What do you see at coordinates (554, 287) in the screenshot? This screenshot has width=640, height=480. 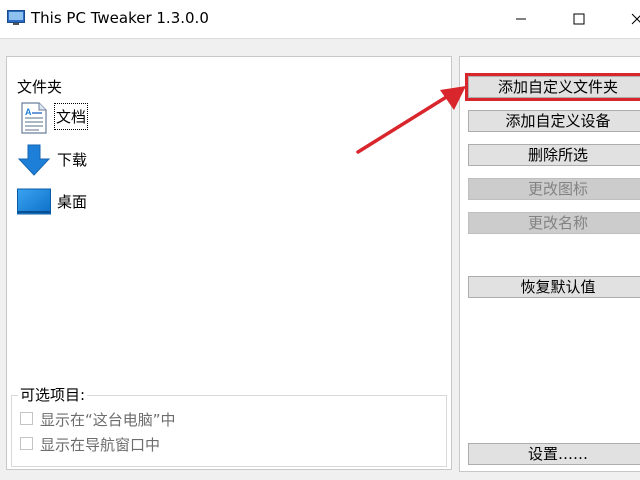 I see `restore-defaults-button: 恢复默认值` at bounding box center [554, 287].